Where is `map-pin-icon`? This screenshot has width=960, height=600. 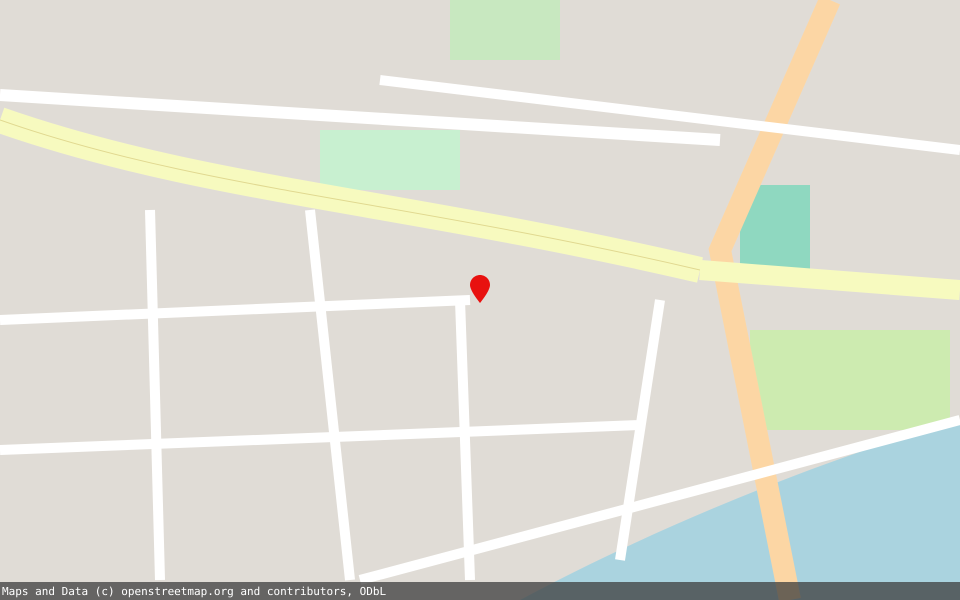 map-pin-icon is located at coordinates (480, 289).